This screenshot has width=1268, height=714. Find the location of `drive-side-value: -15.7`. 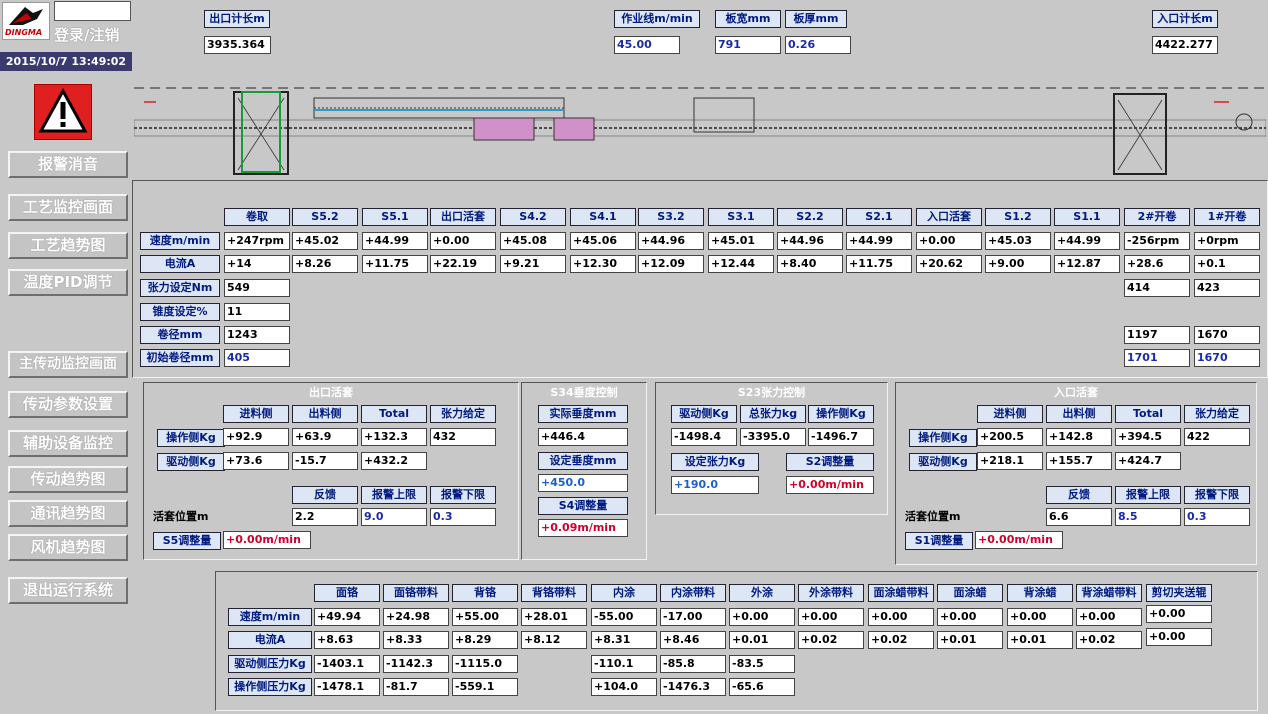

drive-side-value: -15.7 is located at coordinates (325, 461).